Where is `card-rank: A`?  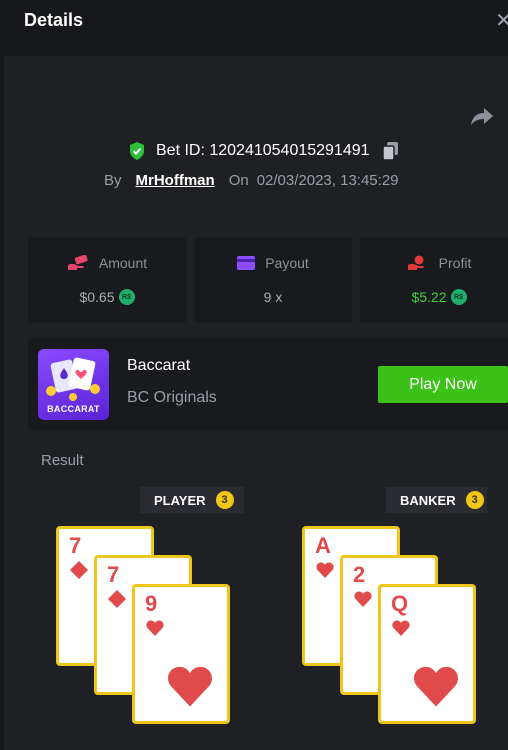 card-rank: A is located at coordinates (323, 545).